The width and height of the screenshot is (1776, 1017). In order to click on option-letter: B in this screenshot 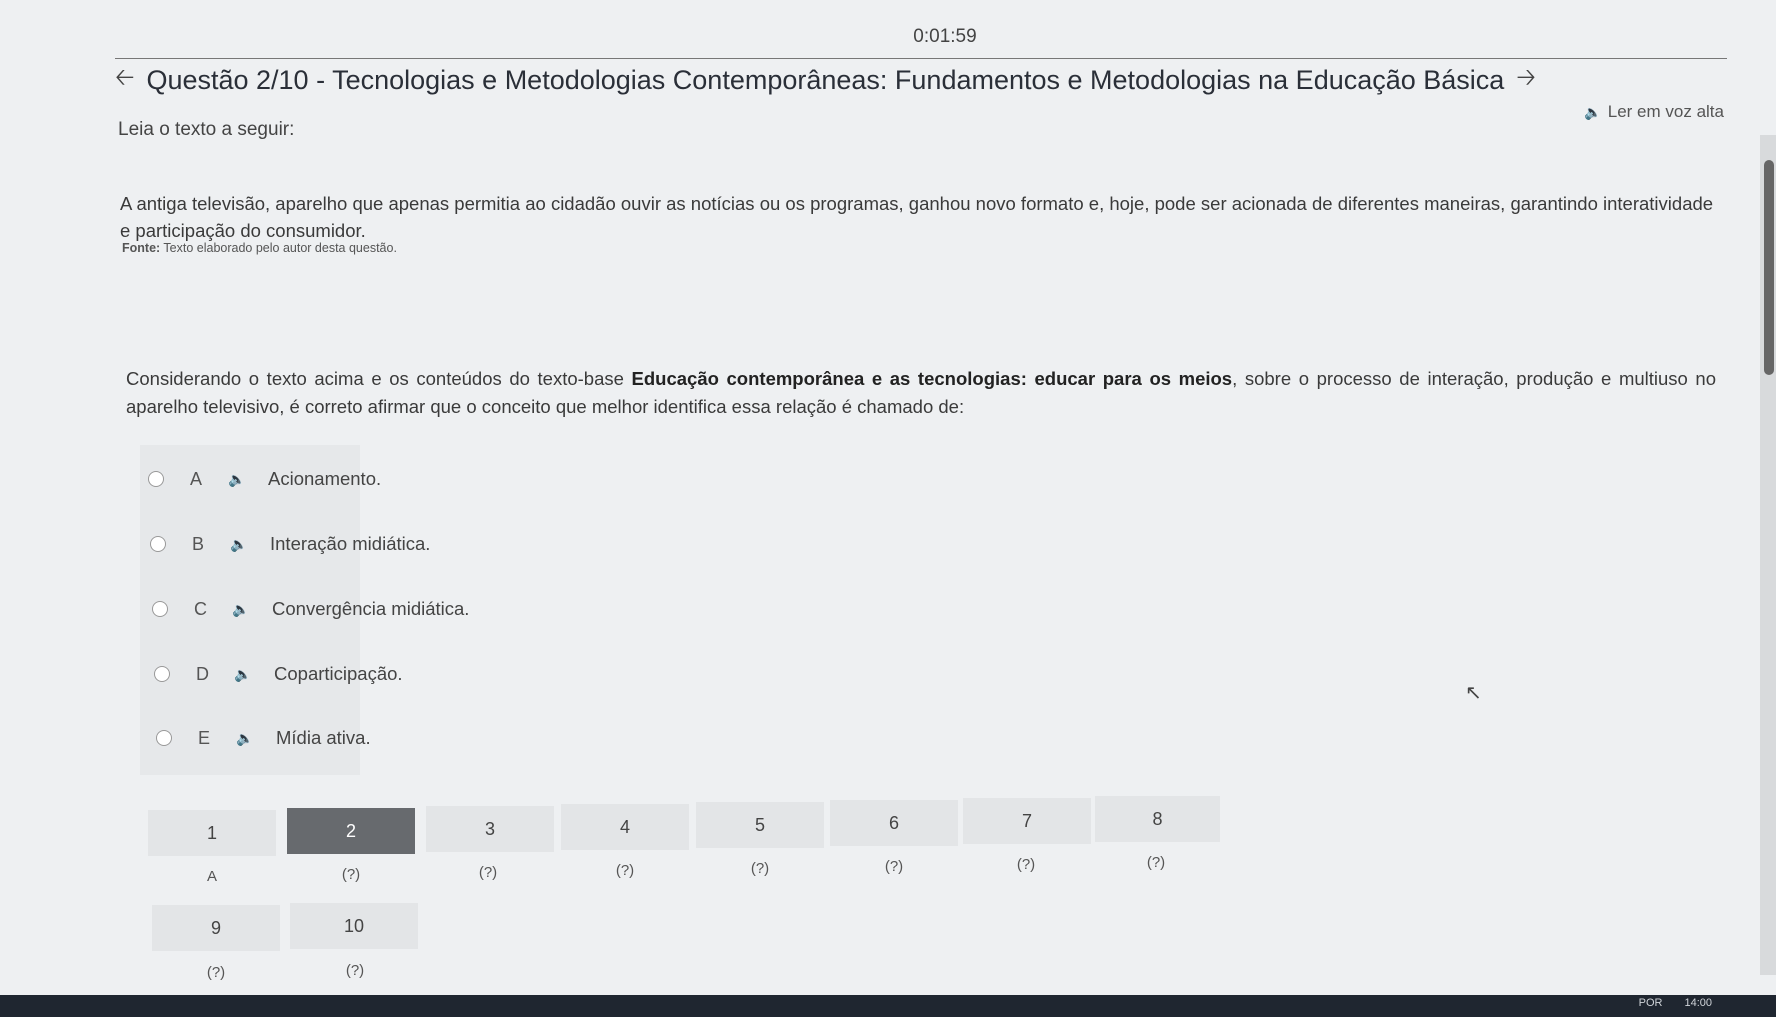, I will do `click(198, 543)`.